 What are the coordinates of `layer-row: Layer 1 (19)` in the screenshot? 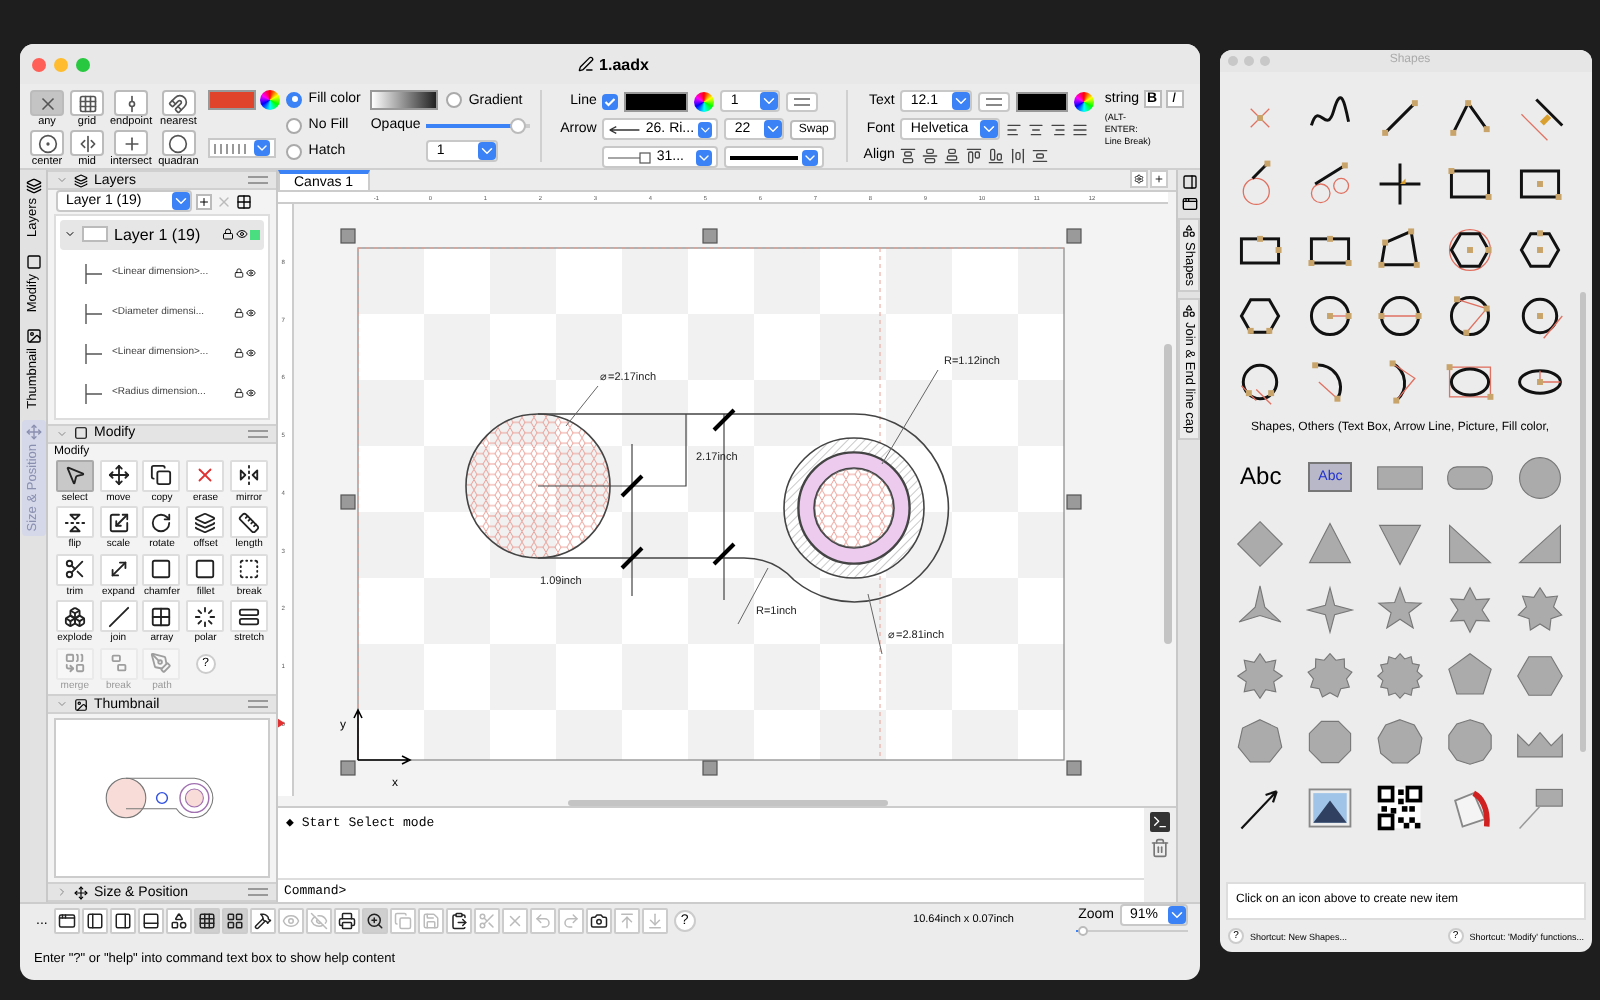 It's located at (162, 234).